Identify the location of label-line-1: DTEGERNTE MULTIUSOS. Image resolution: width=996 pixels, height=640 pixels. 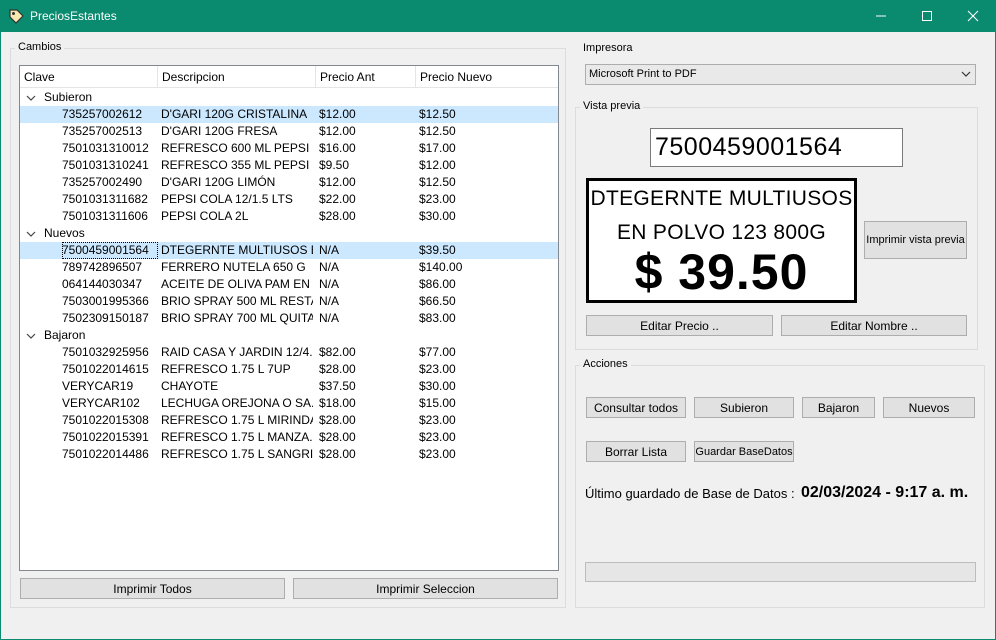
(721, 198).